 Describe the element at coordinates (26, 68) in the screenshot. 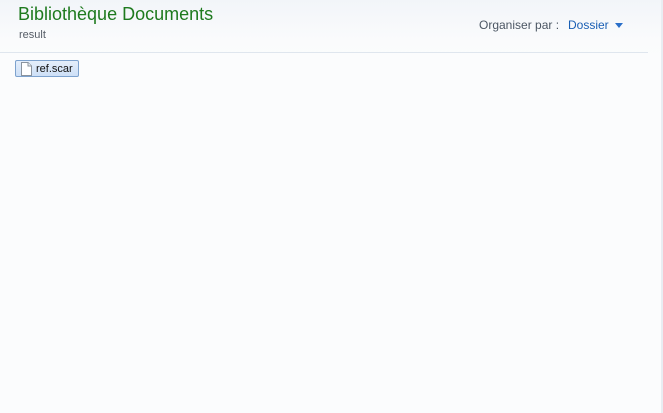

I see `document-icon` at that location.